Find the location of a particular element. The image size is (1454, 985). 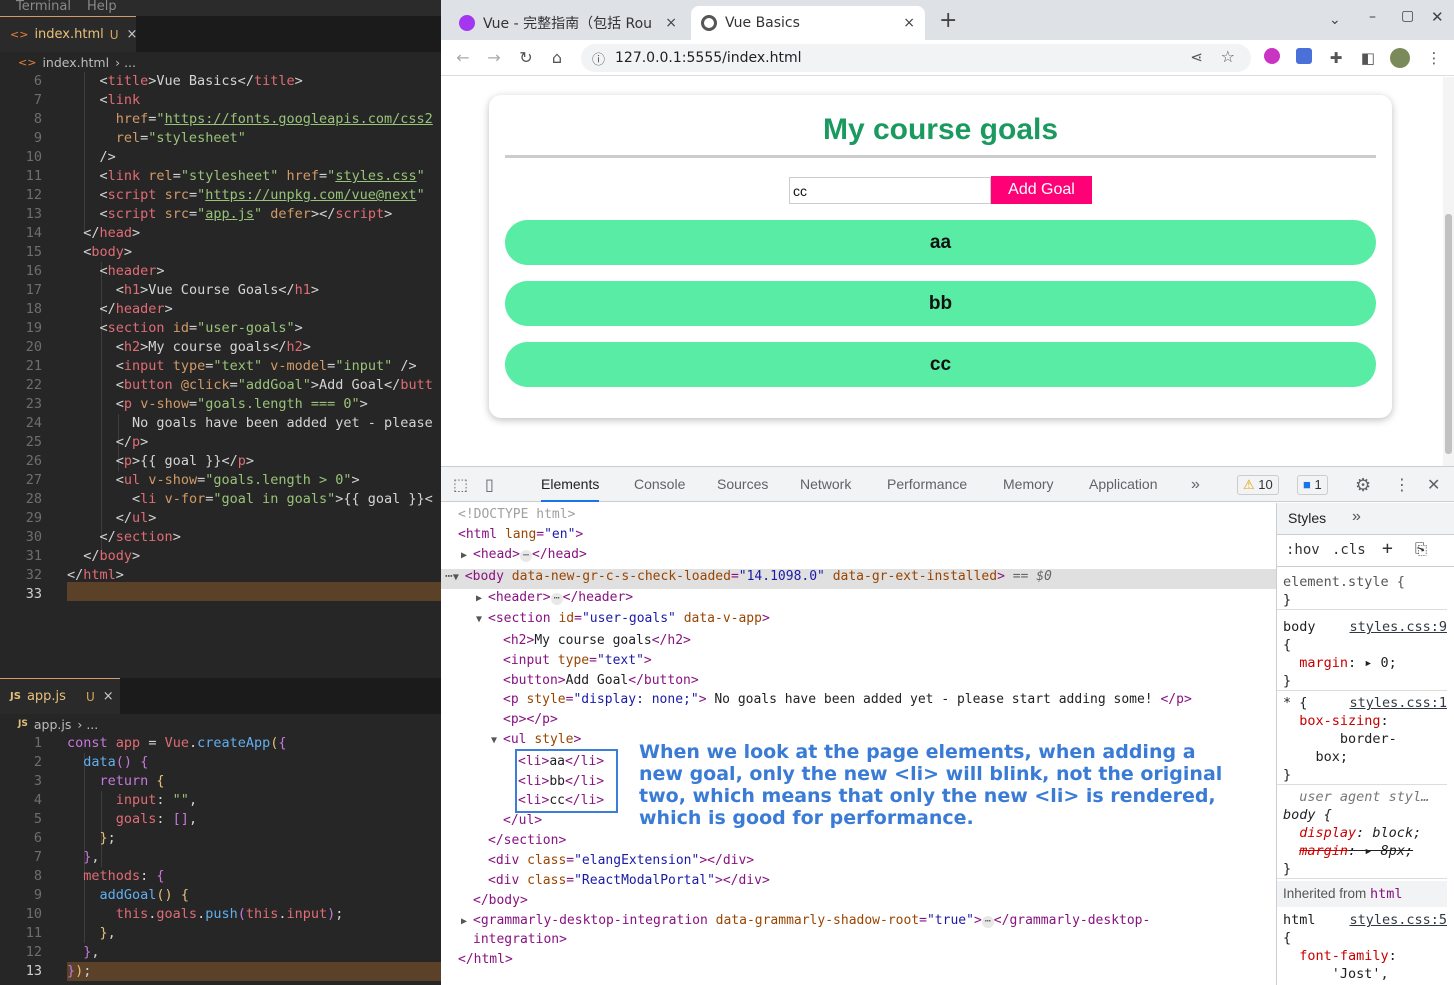

dom-node: <h2>My course goals</h2> is located at coordinates (597, 641).